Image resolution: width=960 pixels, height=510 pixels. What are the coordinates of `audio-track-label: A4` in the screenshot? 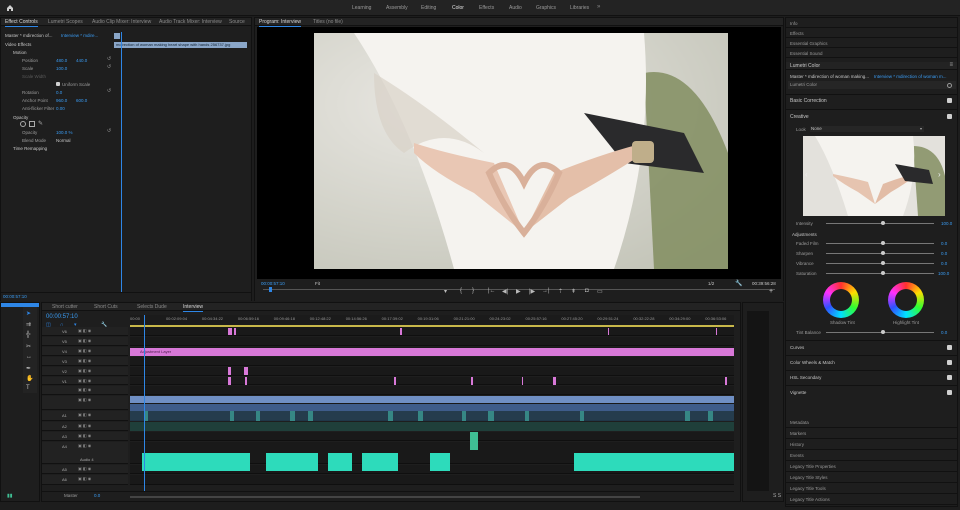 It's located at (64, 446).